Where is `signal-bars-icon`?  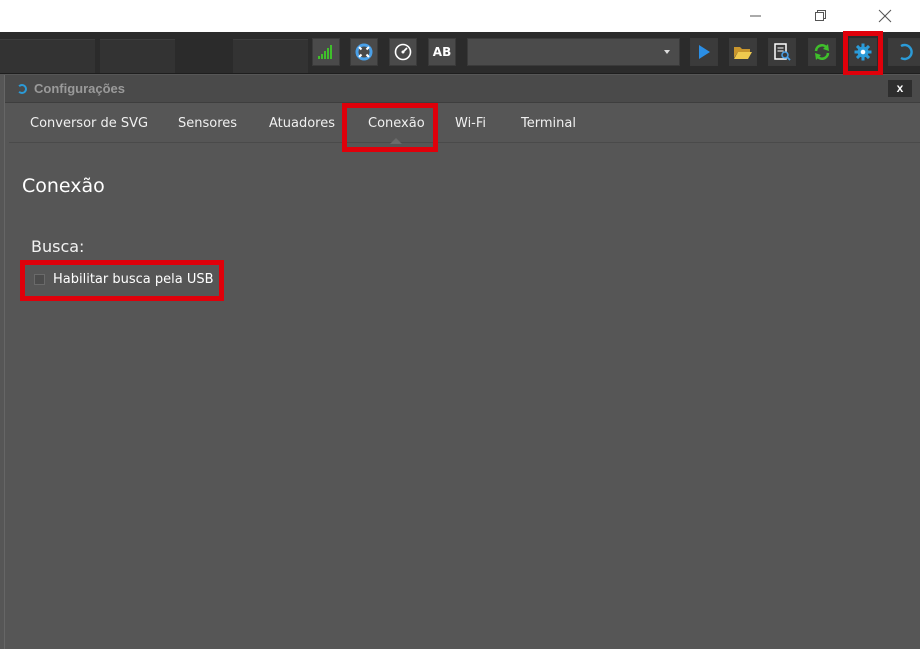 signal-bars-icon is located at coordinates (325, 52).